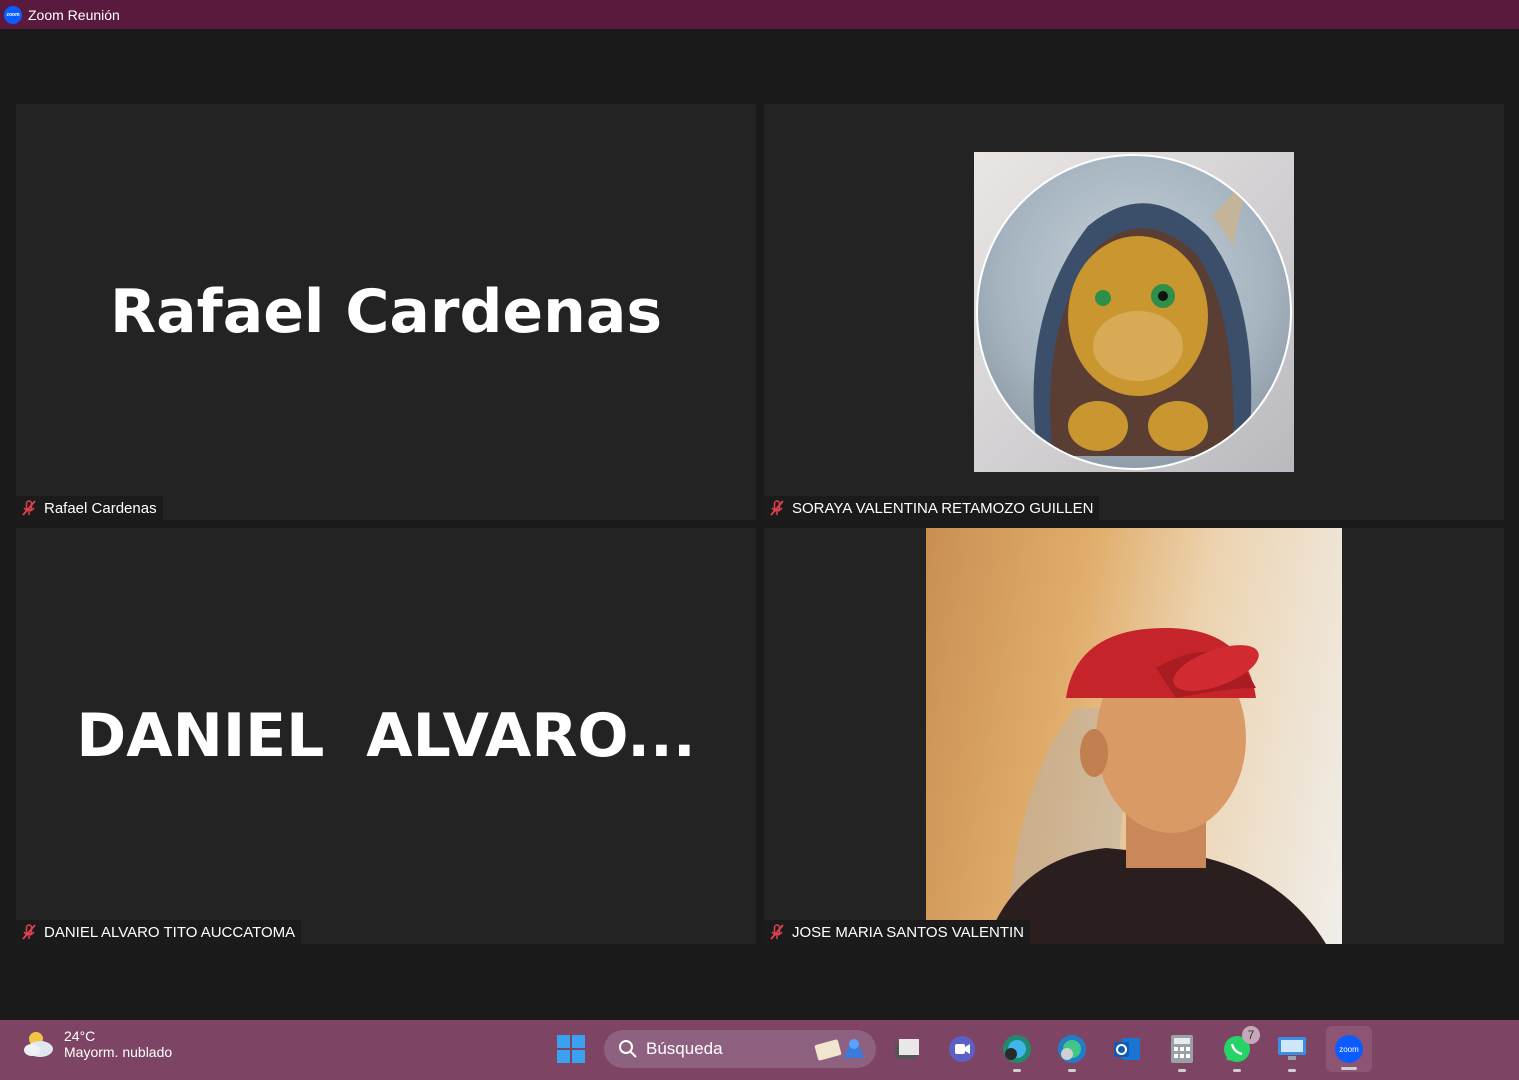 This screenshot has height=1080, width=1519. Describe the element at coordinates (80, 1036) in the screenshot. I see `weather-temp: 24°C` at that location.